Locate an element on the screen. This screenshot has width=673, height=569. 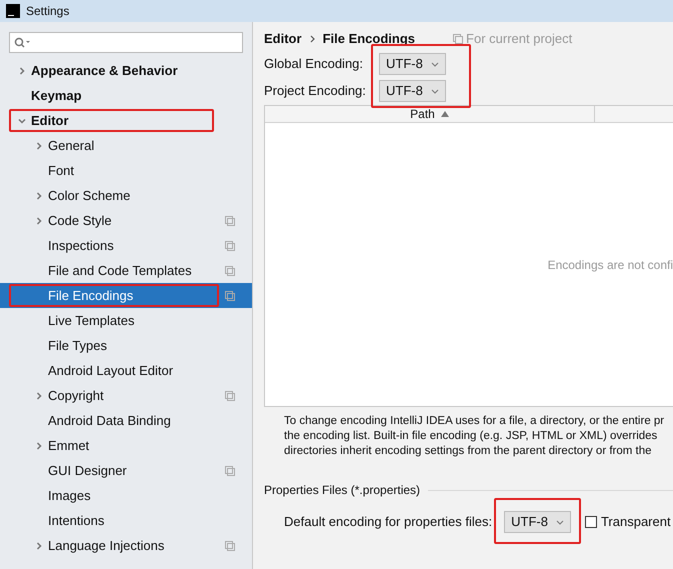
tree-item: Copyright is located at coordinates (126, 395).